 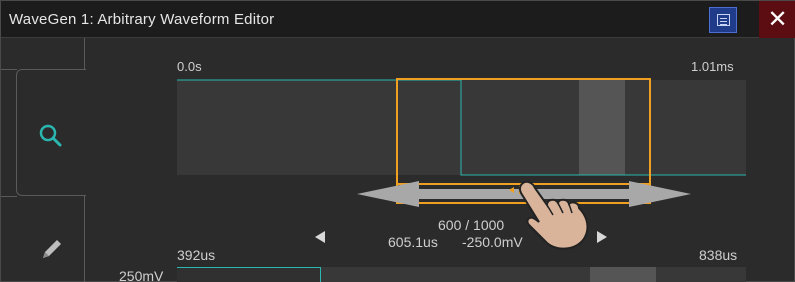 I want to click on detail-highlight, so click(x=623, y=274).